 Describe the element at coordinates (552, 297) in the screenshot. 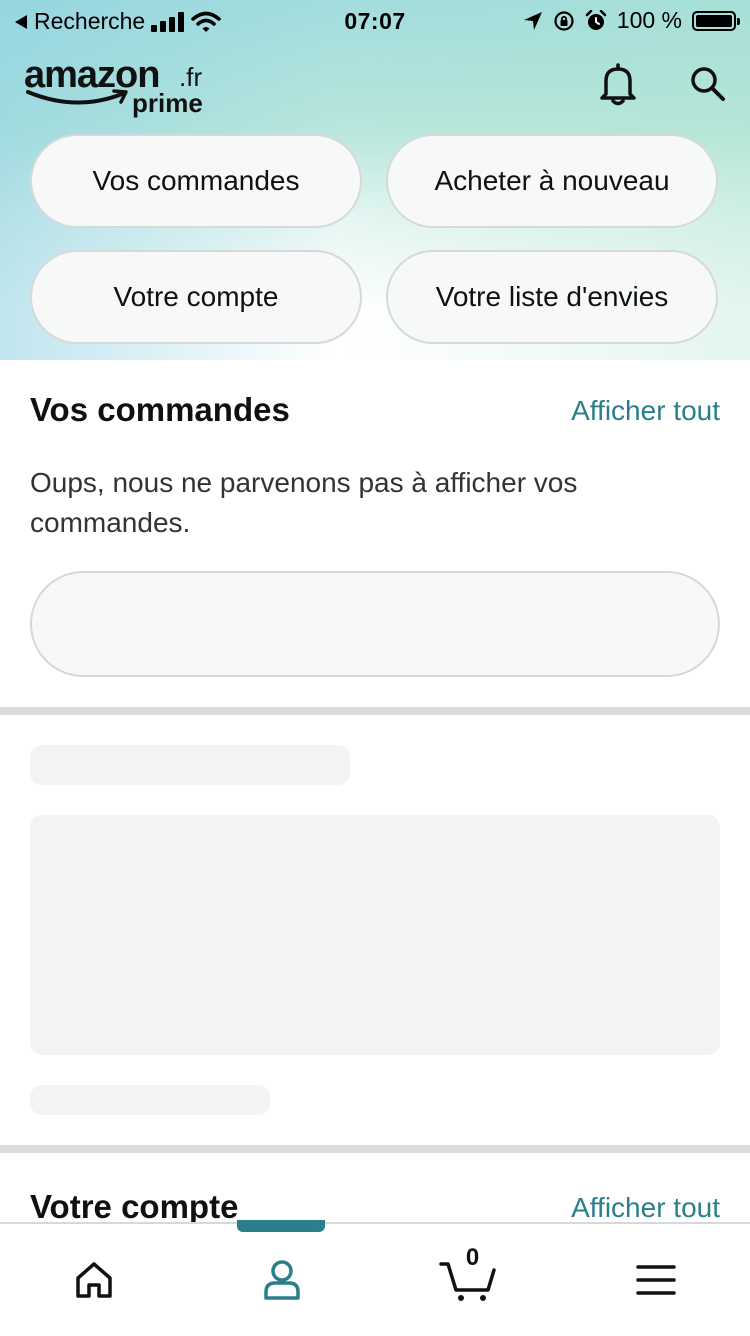

I see `quick-link-wishlist: Votre liste d'envies` at that location.